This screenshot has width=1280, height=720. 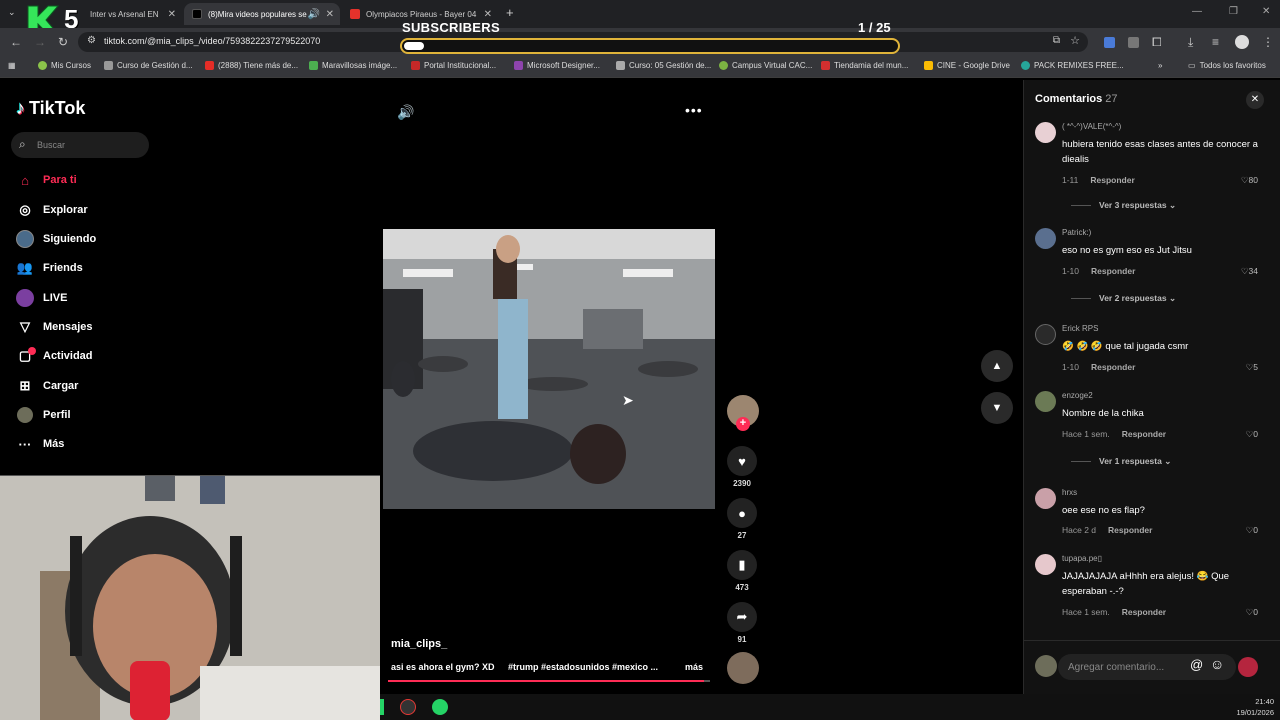 I want to click on taskbar-app-icon, so click(x=382, y=707).